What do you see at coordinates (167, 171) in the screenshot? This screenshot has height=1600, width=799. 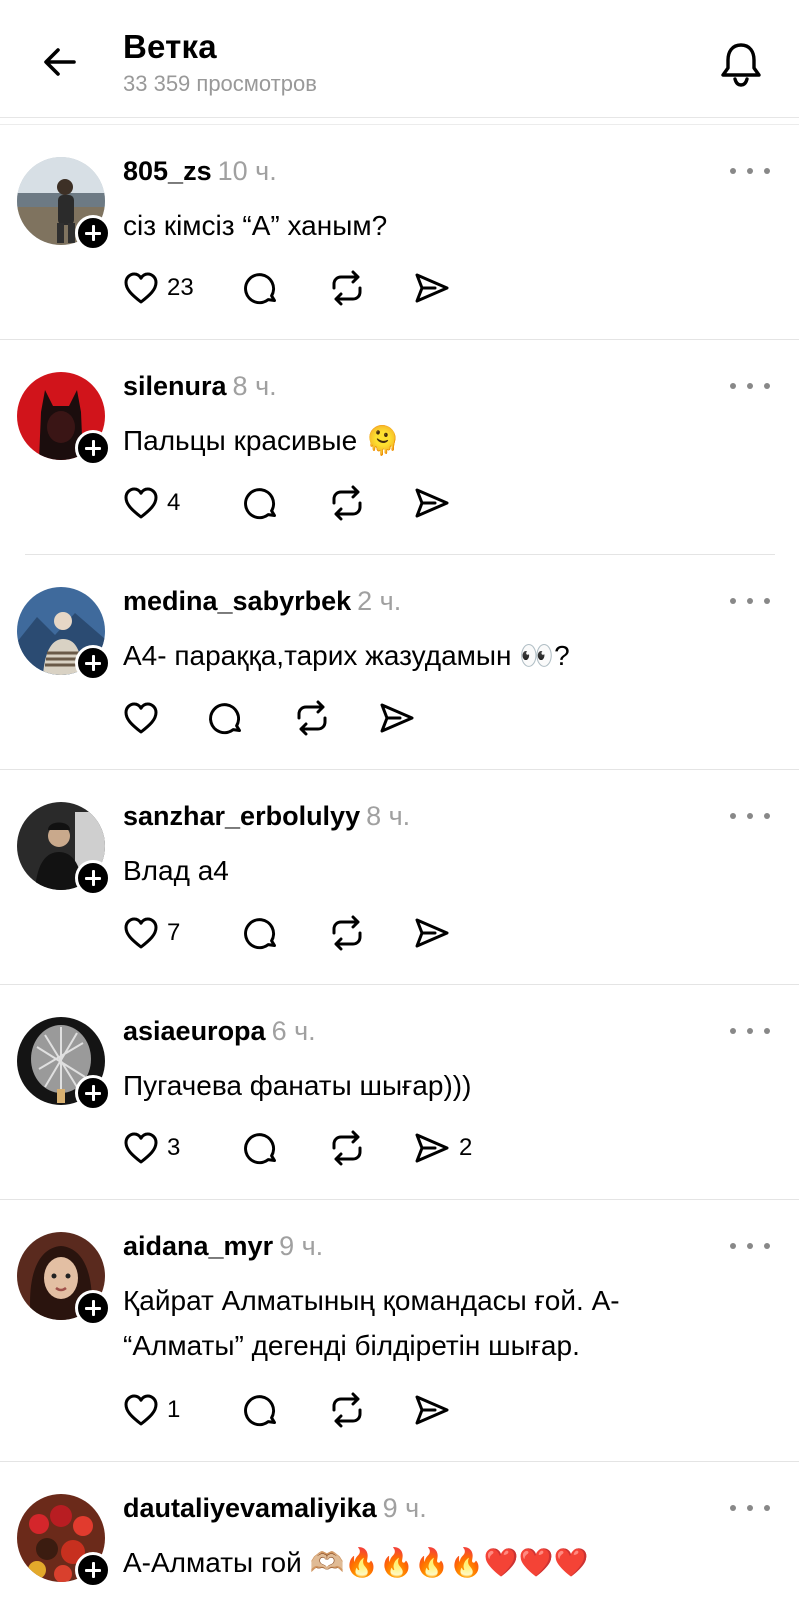 I see `username: 805_zs` at bounding box center [167, 171].